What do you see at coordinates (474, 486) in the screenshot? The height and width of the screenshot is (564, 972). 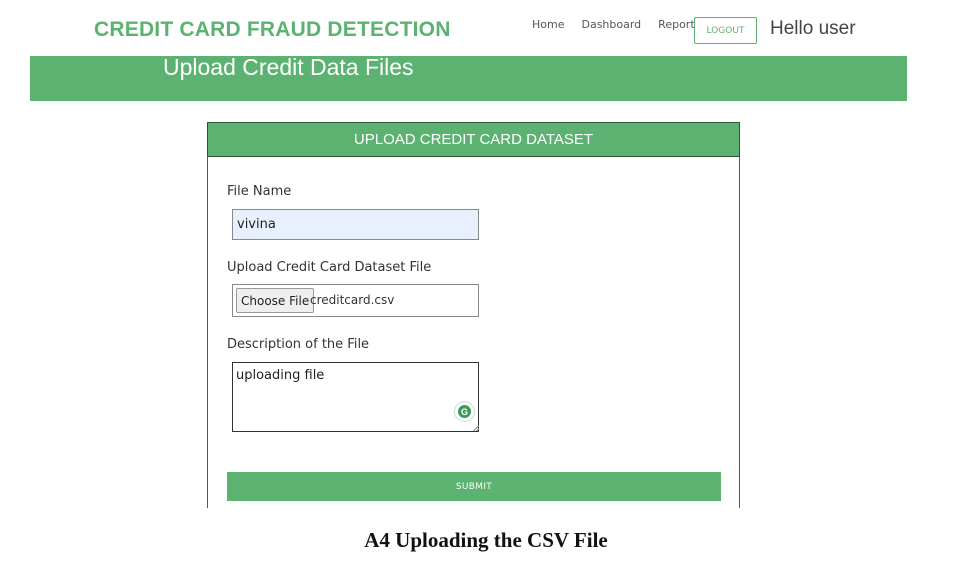 I see `submit-button: SUBMIT` at bounding box center [474, 486].